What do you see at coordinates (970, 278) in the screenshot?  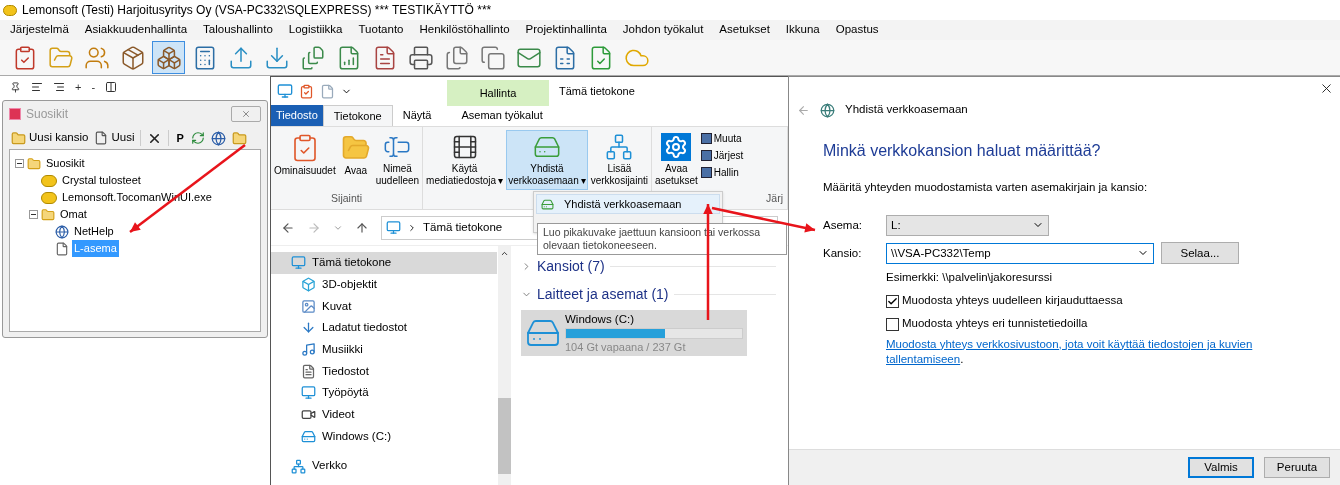 I see `example-text: Esimerkki: \\palvelin\jakoresurssi` at bounding box center [970, 278].